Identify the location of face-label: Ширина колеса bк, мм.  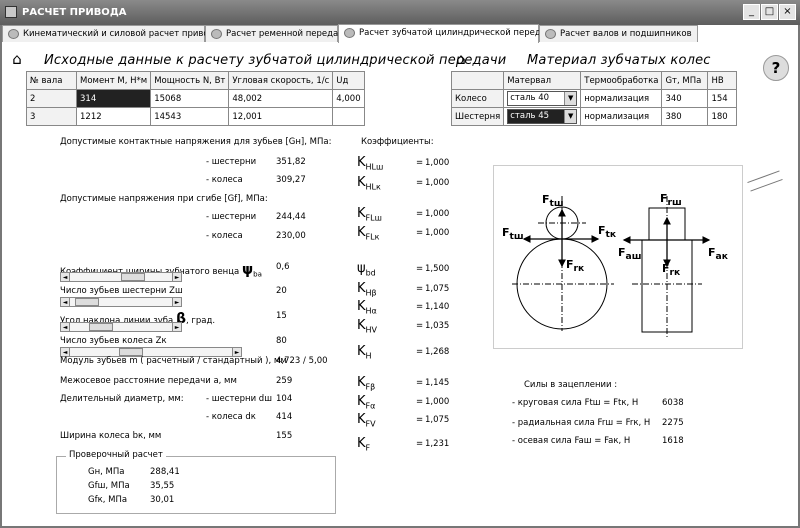
(111, 436).